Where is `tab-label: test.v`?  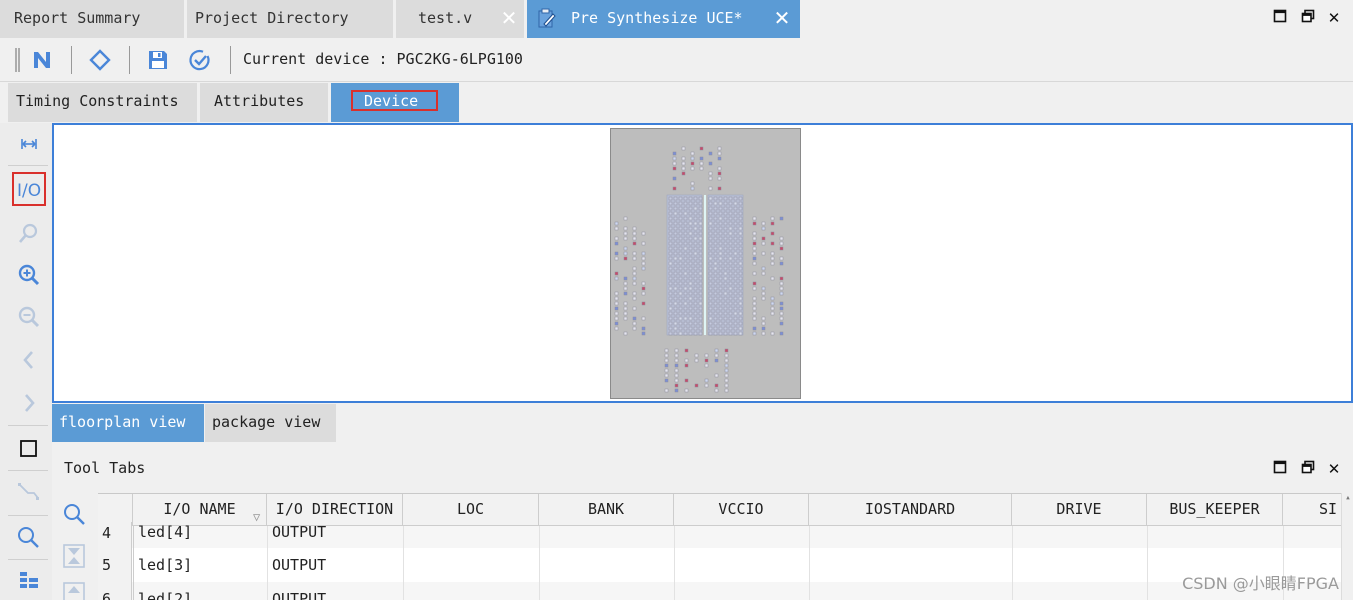
tab-label: test.v is located at coordinates (445, 18).